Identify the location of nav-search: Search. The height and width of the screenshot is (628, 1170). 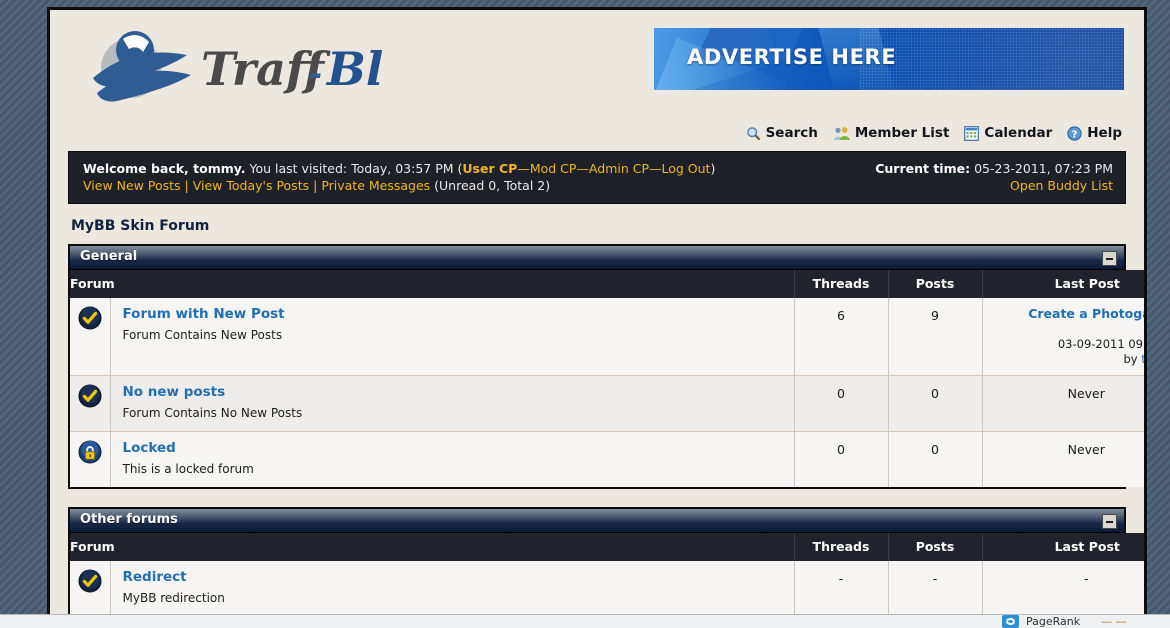
(782, 133).